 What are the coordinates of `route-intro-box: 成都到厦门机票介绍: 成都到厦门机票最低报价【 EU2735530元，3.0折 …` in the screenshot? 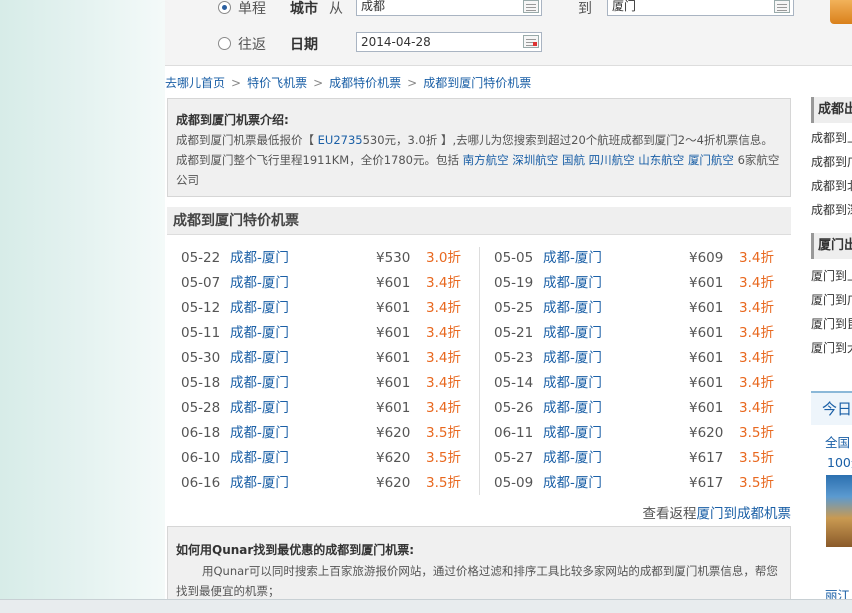 It's located at (479, 147).